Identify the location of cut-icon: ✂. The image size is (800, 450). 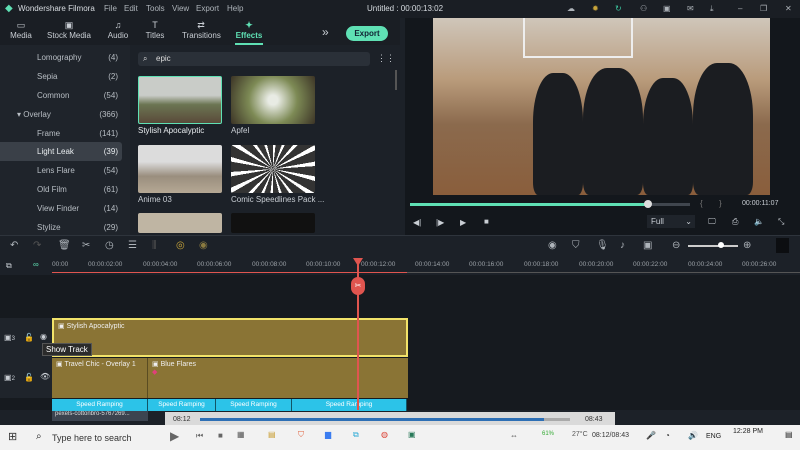
(86, 245).